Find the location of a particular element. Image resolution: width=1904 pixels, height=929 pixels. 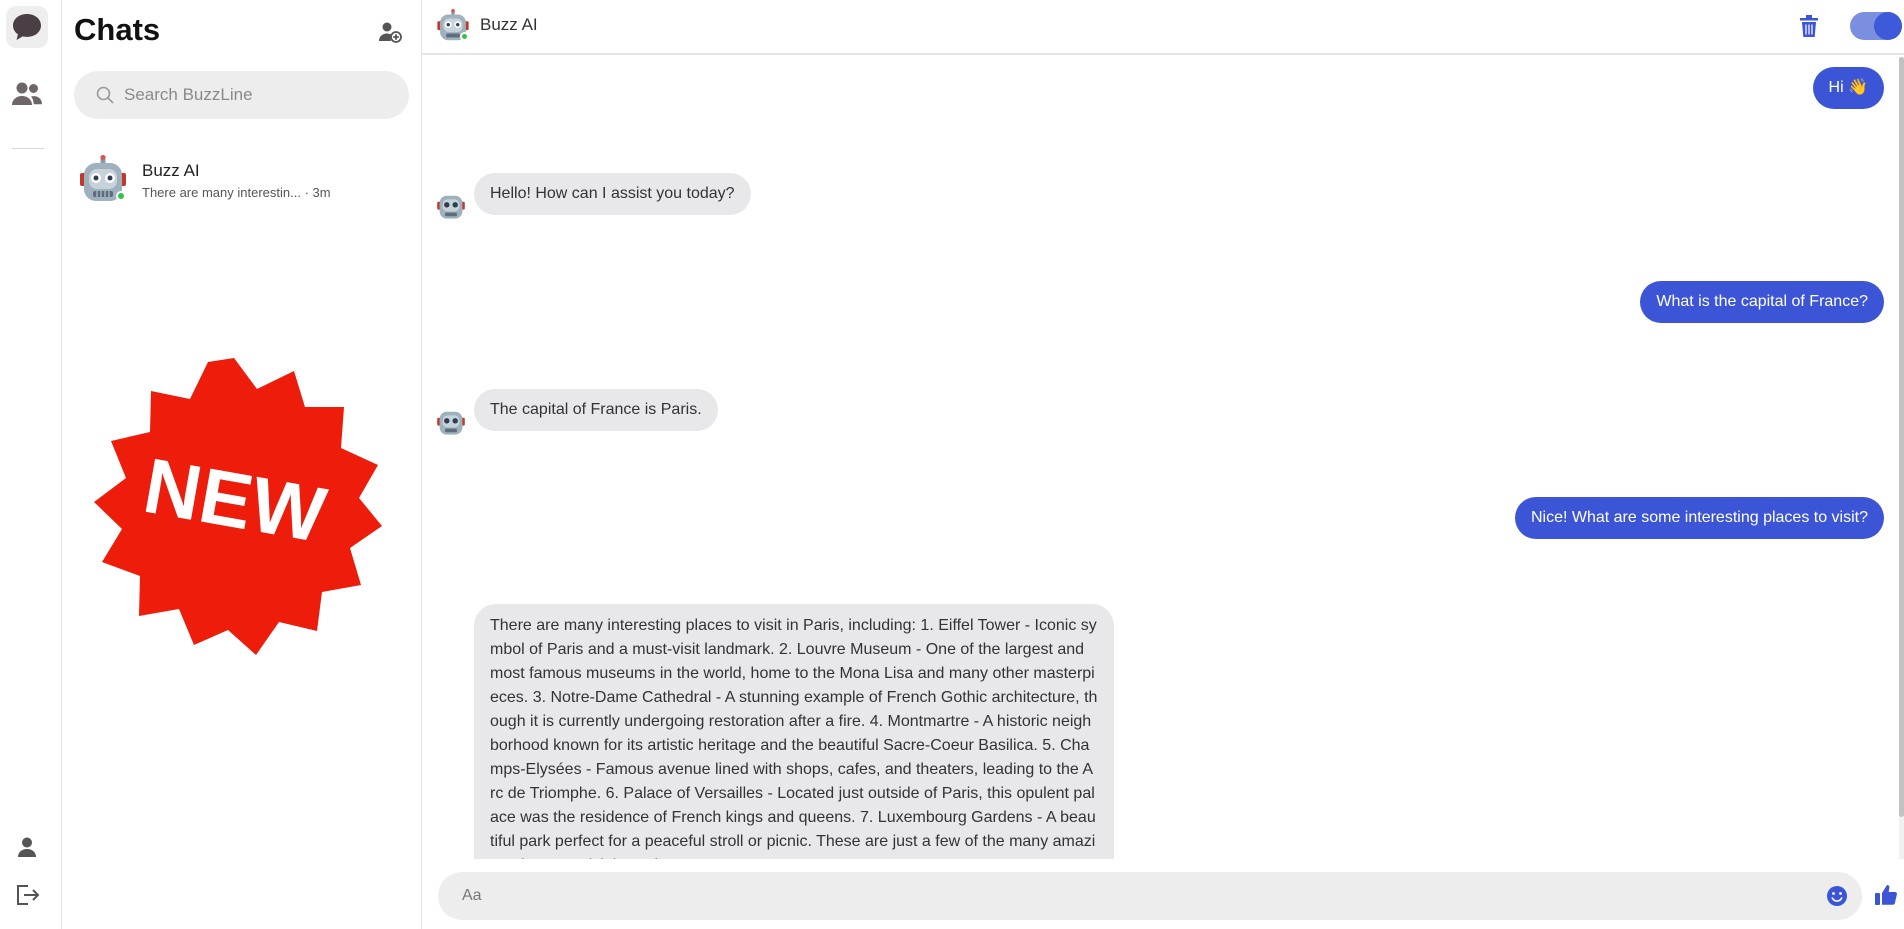

smiley-icon is located at coordinates (1837, 896).